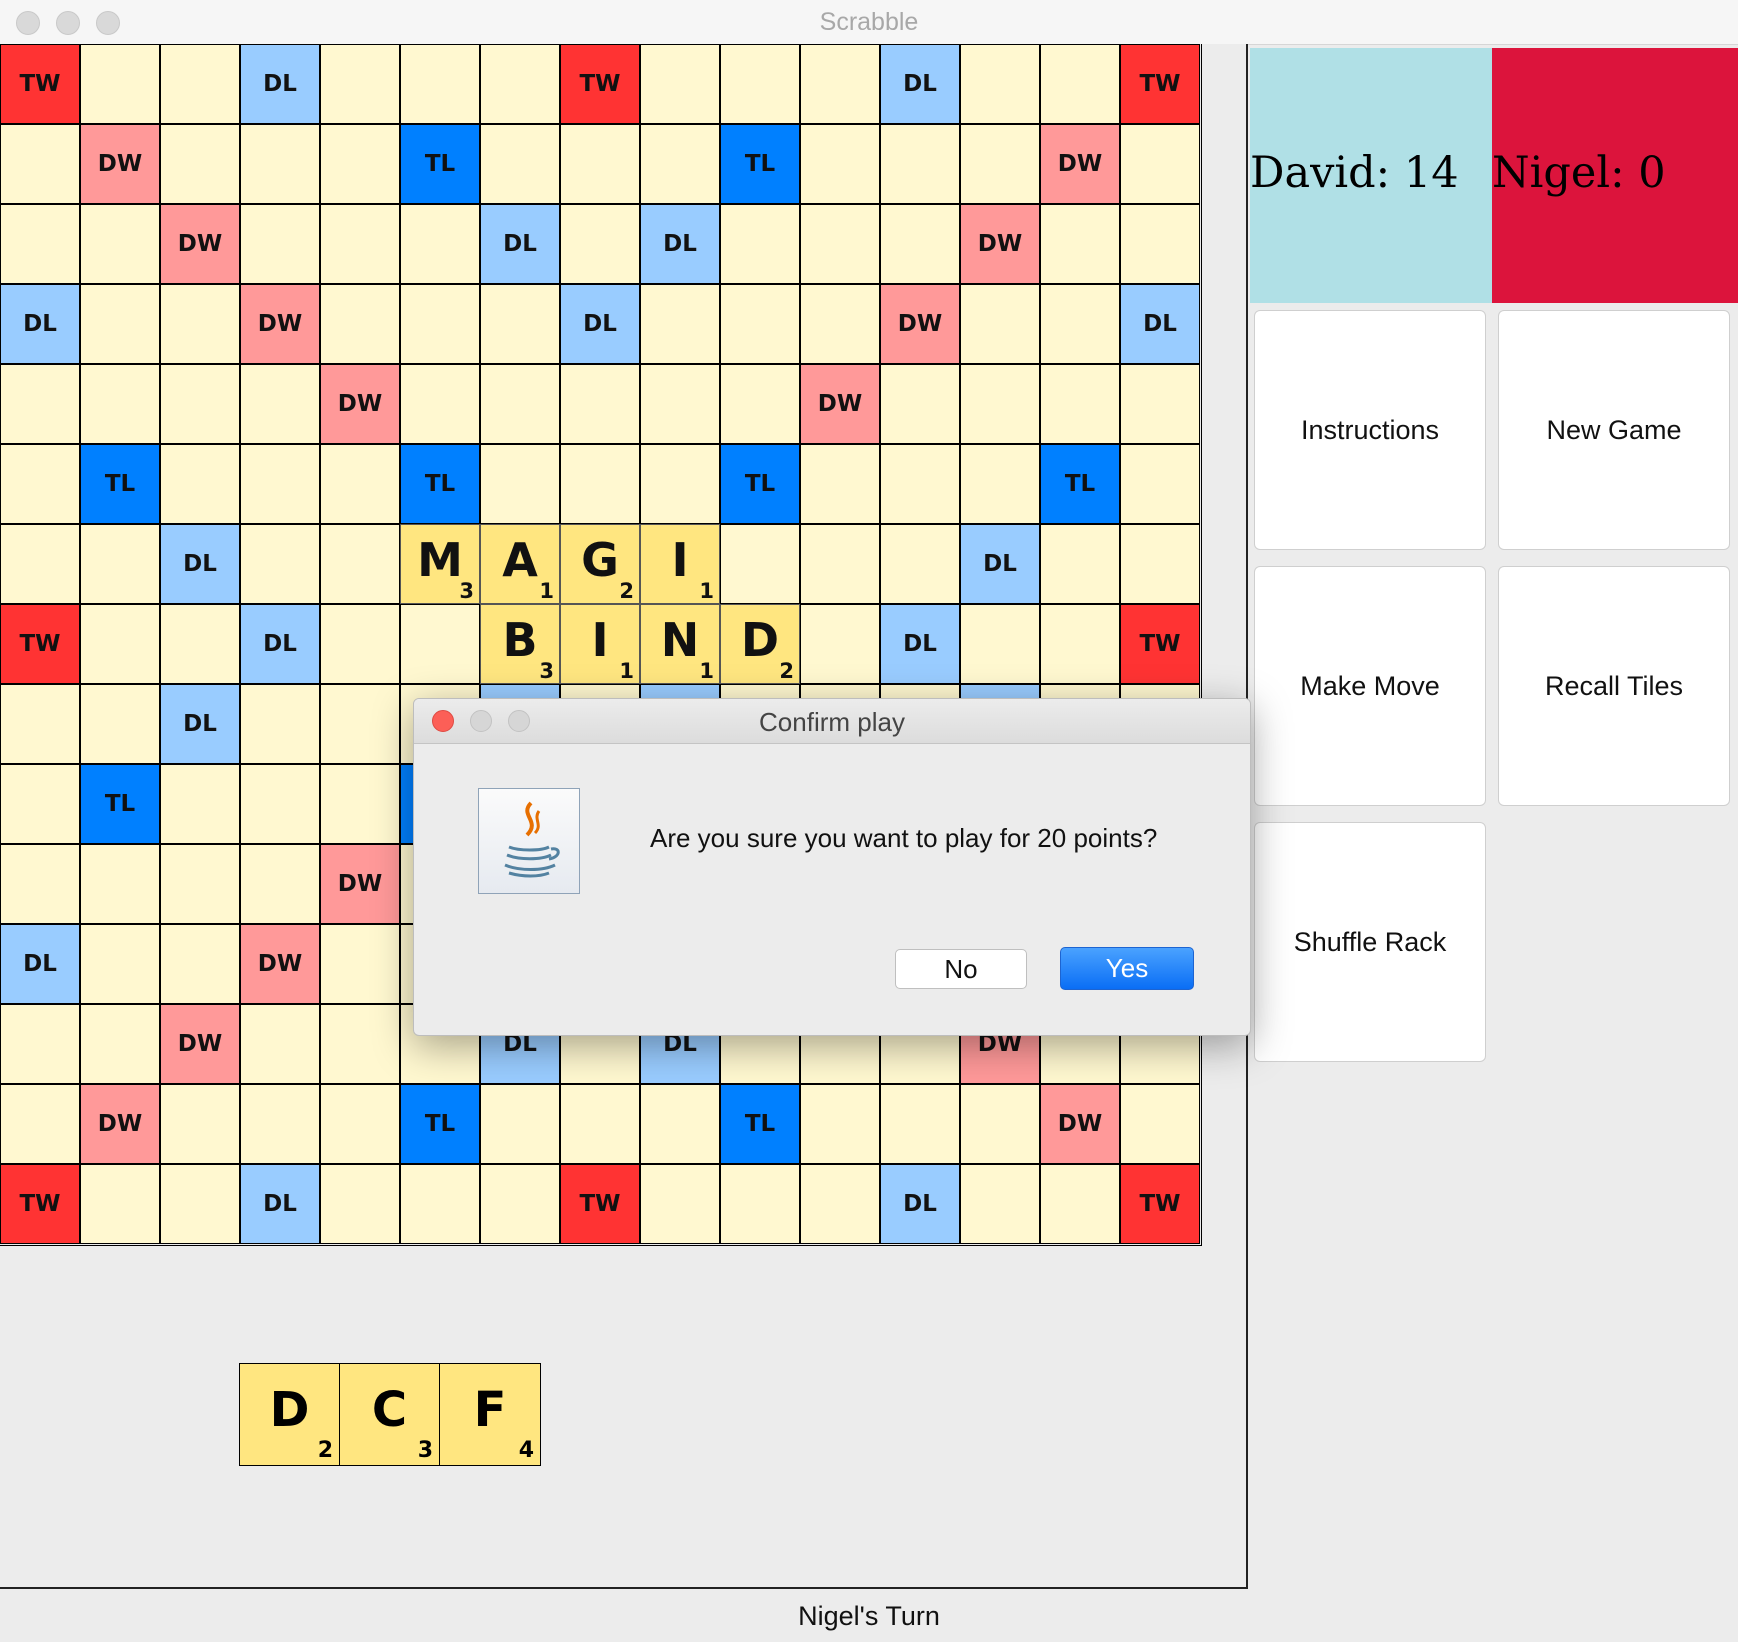 The height and width of the screenshot is (1642, 1738). I want to click on board-cell-r9-c1: TL, so click(120, 804).